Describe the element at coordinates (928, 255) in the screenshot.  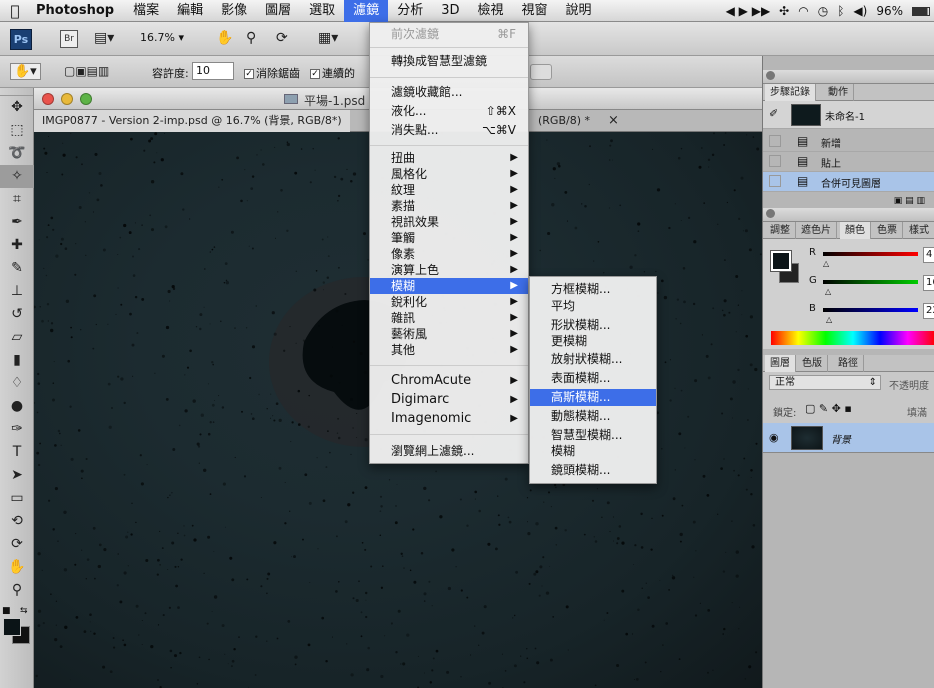
I see `red-value: 4` at that location.